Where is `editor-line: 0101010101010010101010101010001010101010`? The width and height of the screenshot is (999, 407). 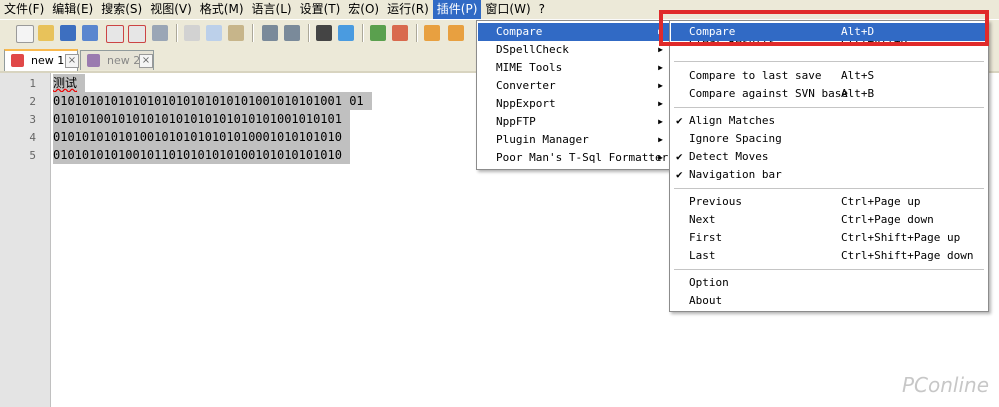 editor-line: 0101010101010010101010101010001010101010 is located at coordinates (201, 137).